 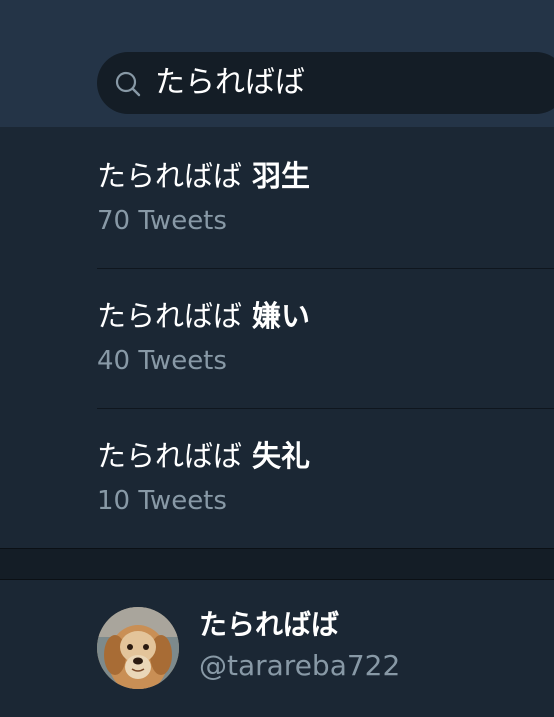 What do you see at coordinates (281, 316) in the screenshot?
I see `suggestion-term: 嫌い` at bounding box center [281, 316].